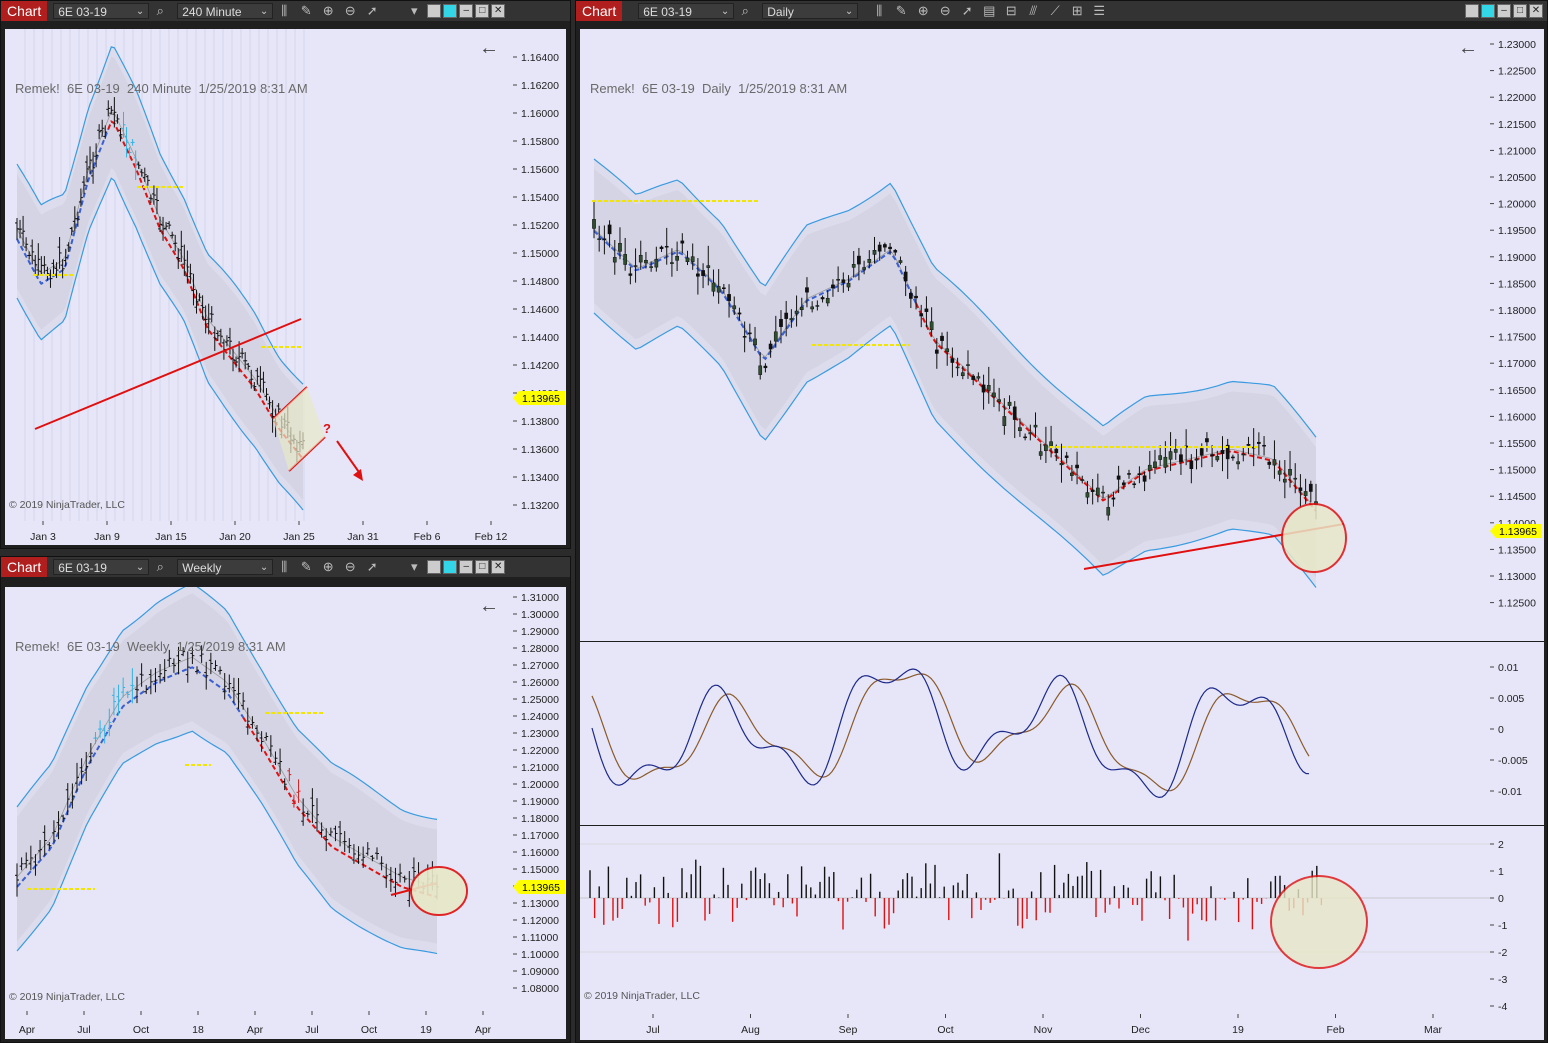 This screenshot has height=1043, width=1548. Describe the element at coordinates (1517, 920) in the screenshot. I see `histogram-axis: 2 1 0 -1 -2 -3 -4` at that location.